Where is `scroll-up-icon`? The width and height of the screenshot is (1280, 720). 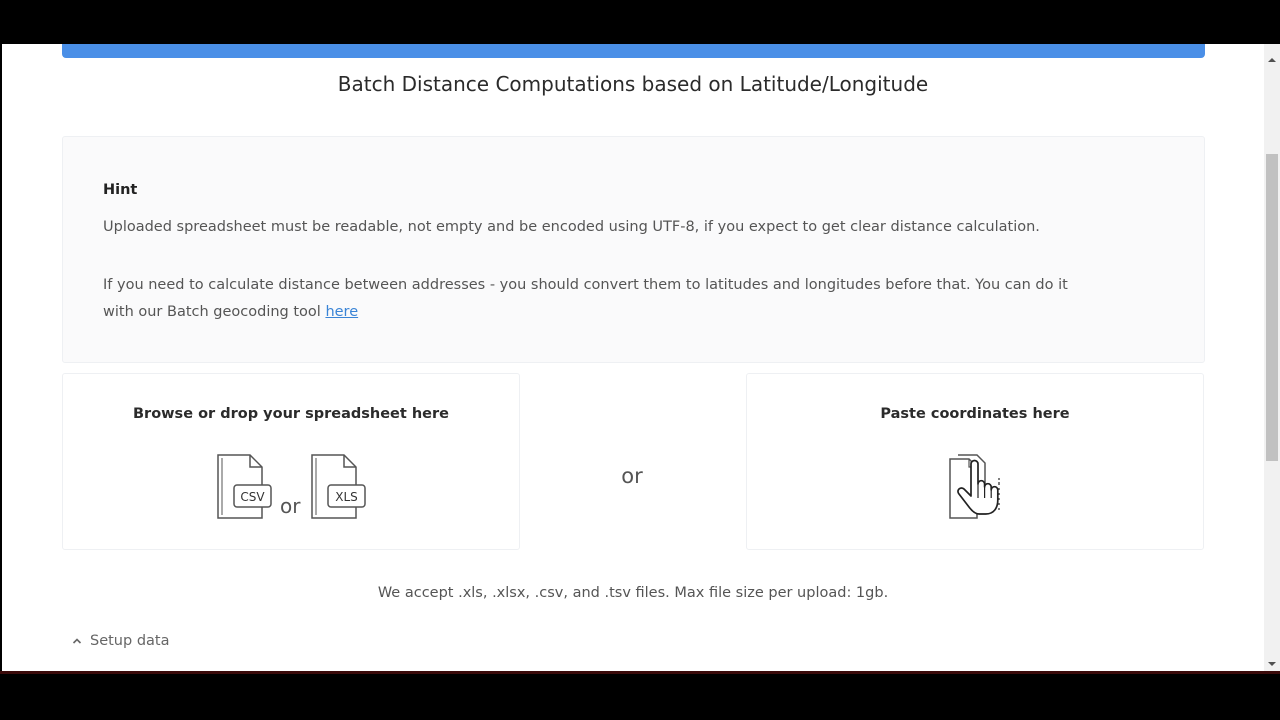
scroll-up-icon is located at coordinates (1272, 60).